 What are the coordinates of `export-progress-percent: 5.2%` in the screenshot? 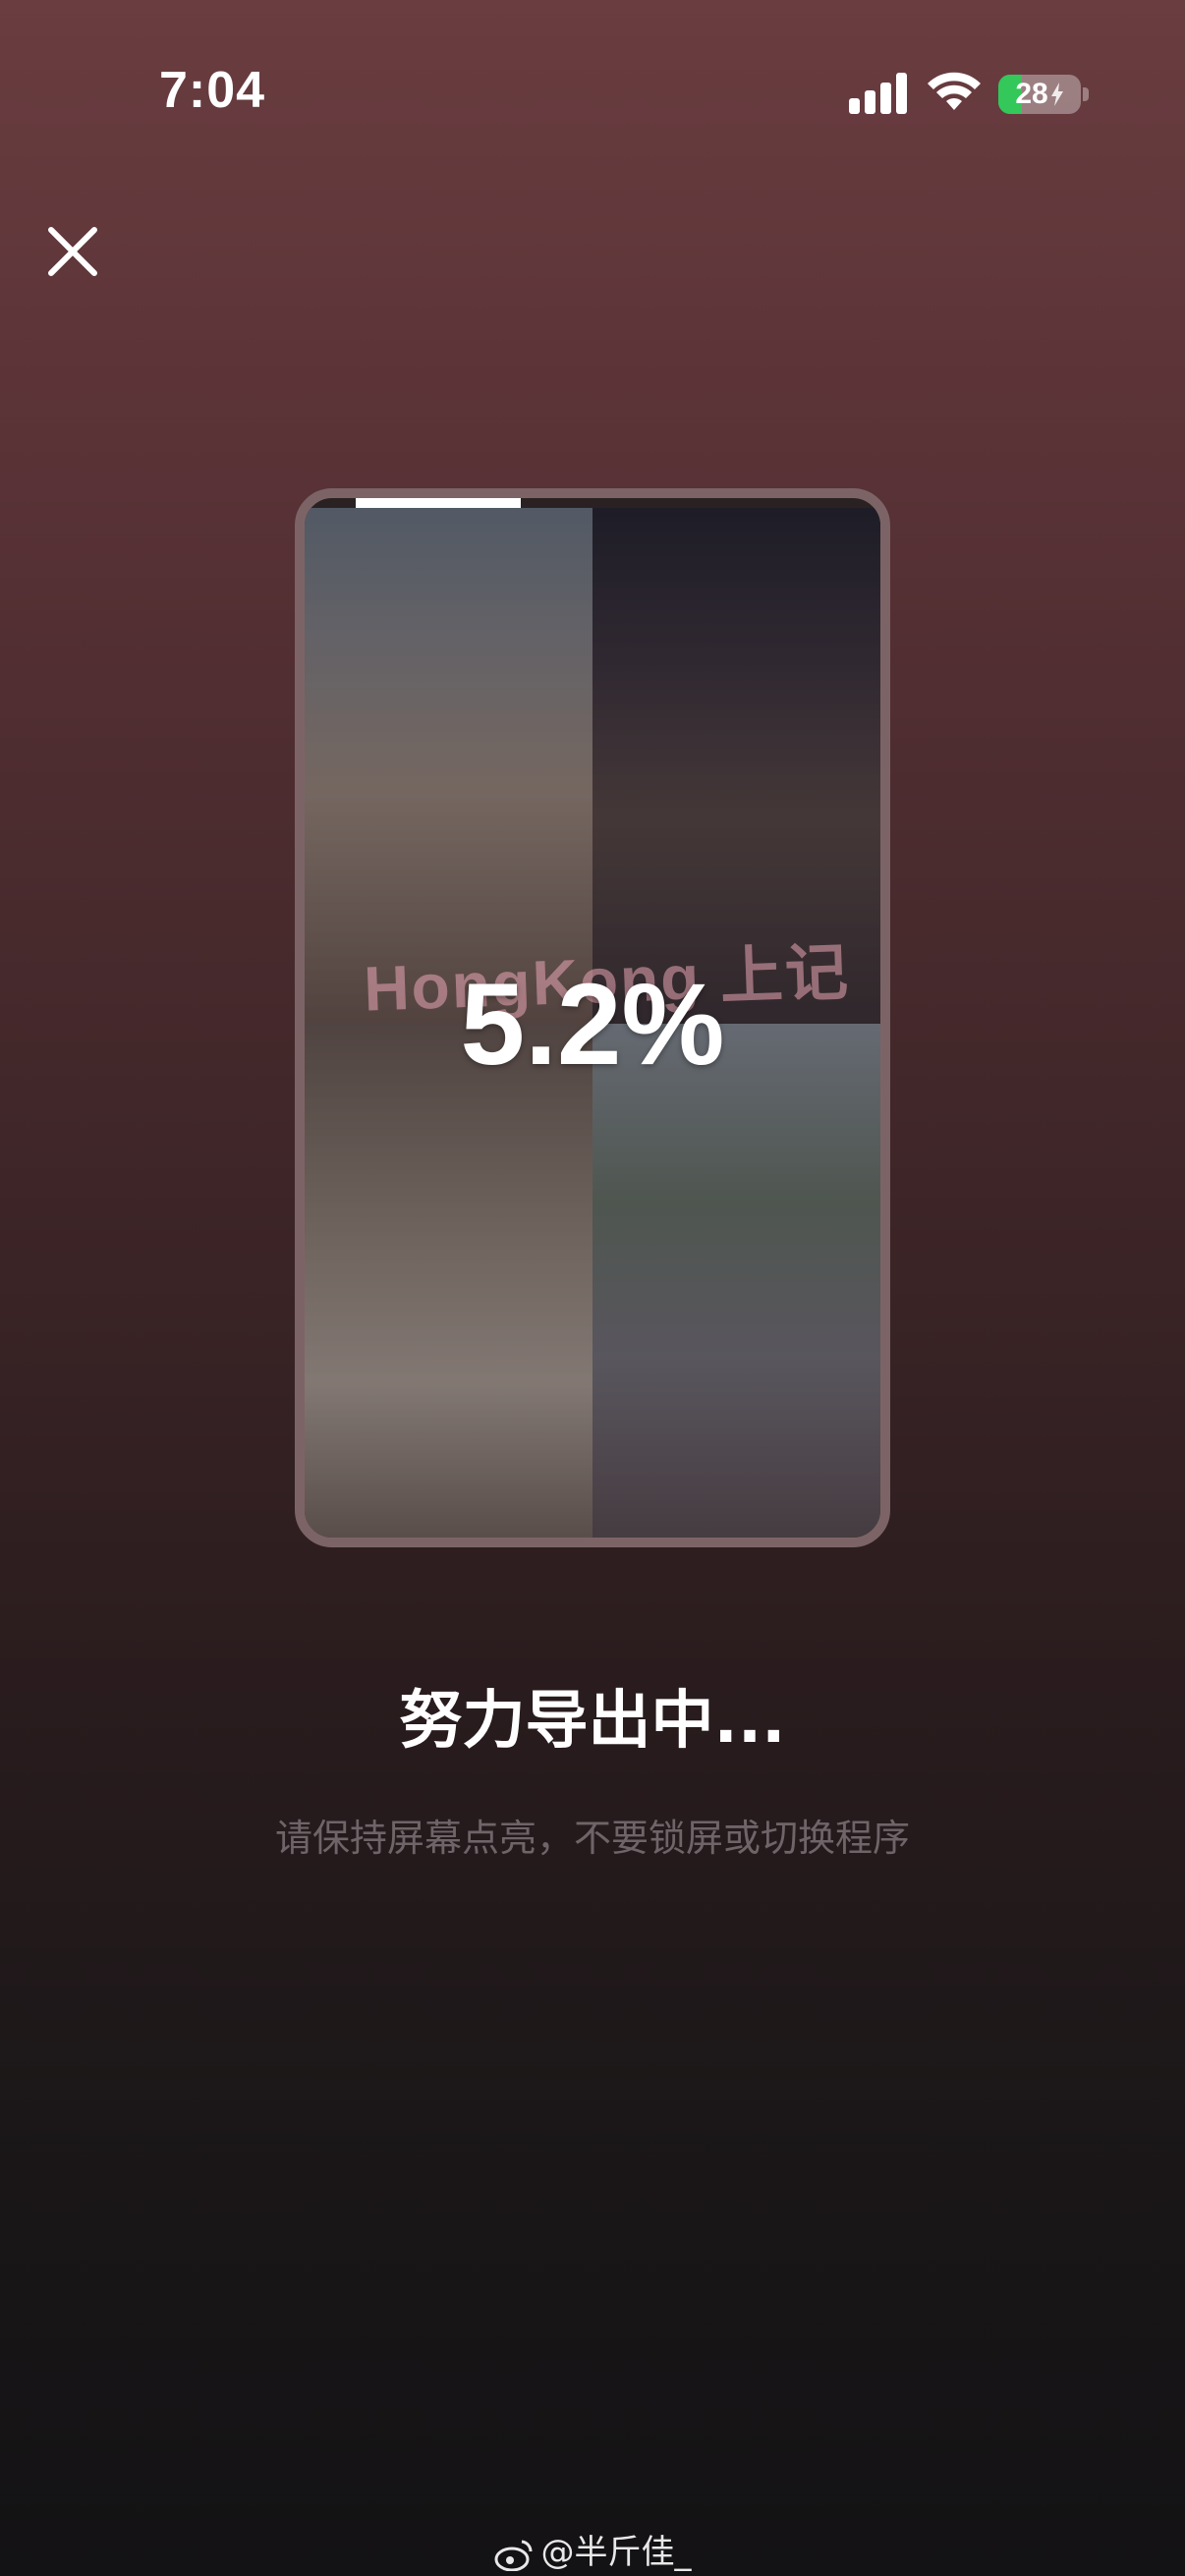 It's located at (592, 1025).